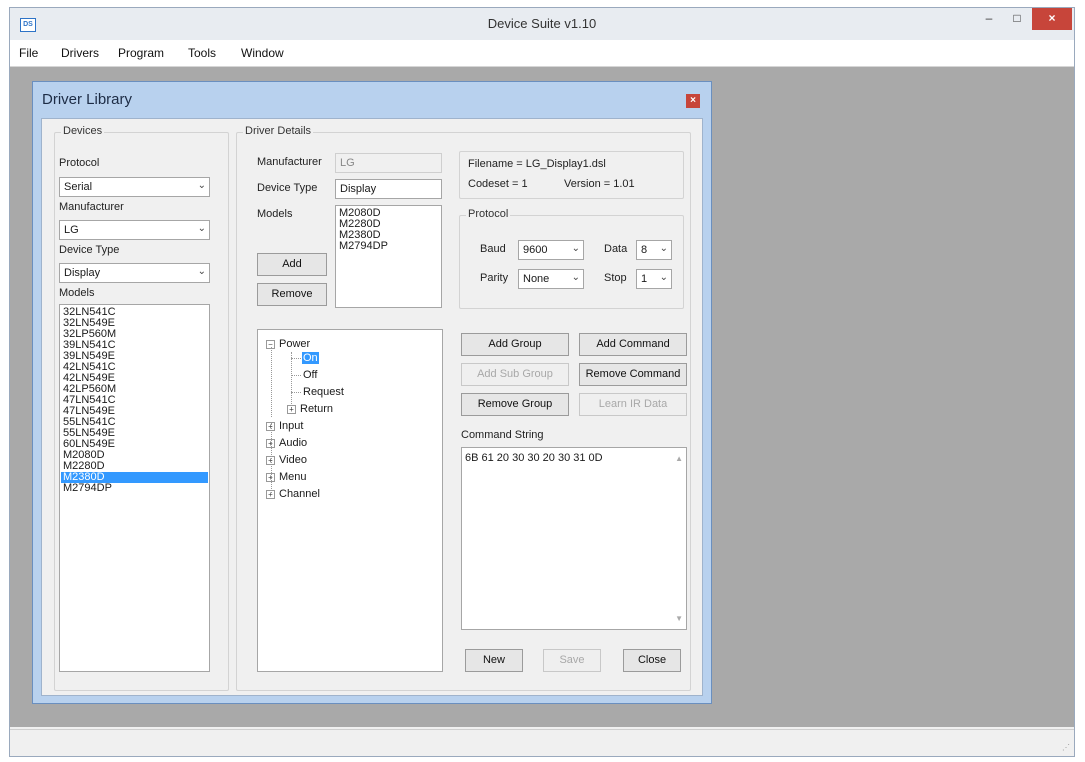  What do you see at coordinates (989, 19) in the screenshot?
I see `minimize-button: ‒` at bounding box center [989, 19].